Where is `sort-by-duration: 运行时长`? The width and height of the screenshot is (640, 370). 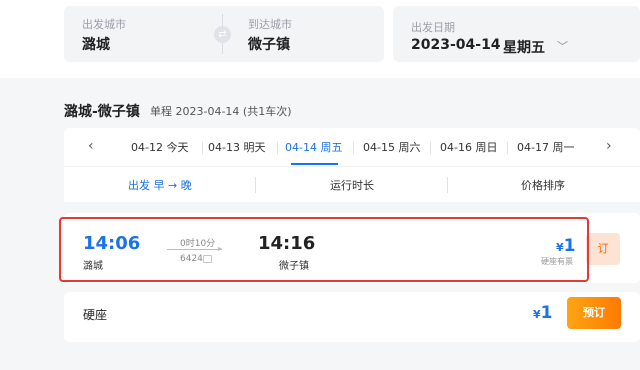
sort-by-duration: 运行时长 is located at coordinates (352, 185).